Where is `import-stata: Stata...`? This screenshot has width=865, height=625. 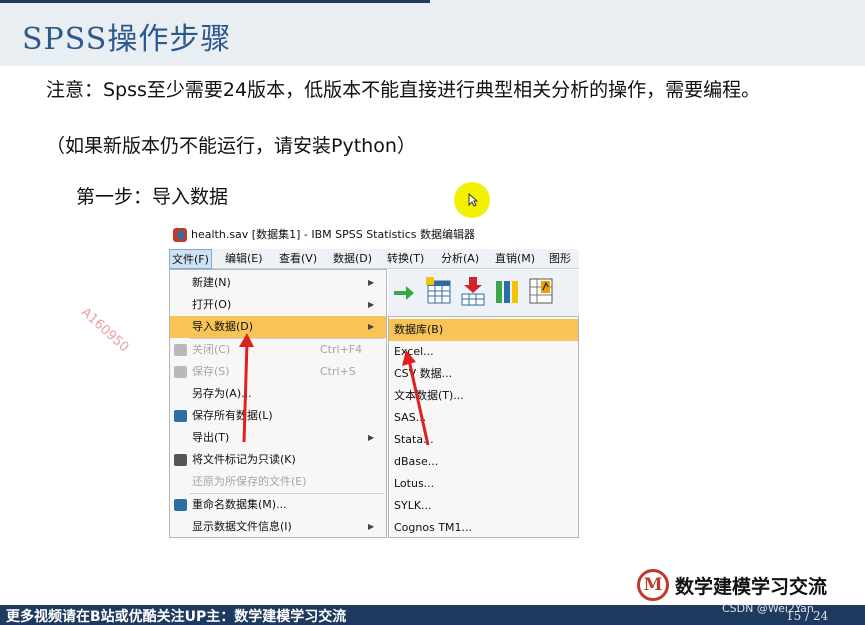 import-stata: Stata... is located at coordinates (483, 440).